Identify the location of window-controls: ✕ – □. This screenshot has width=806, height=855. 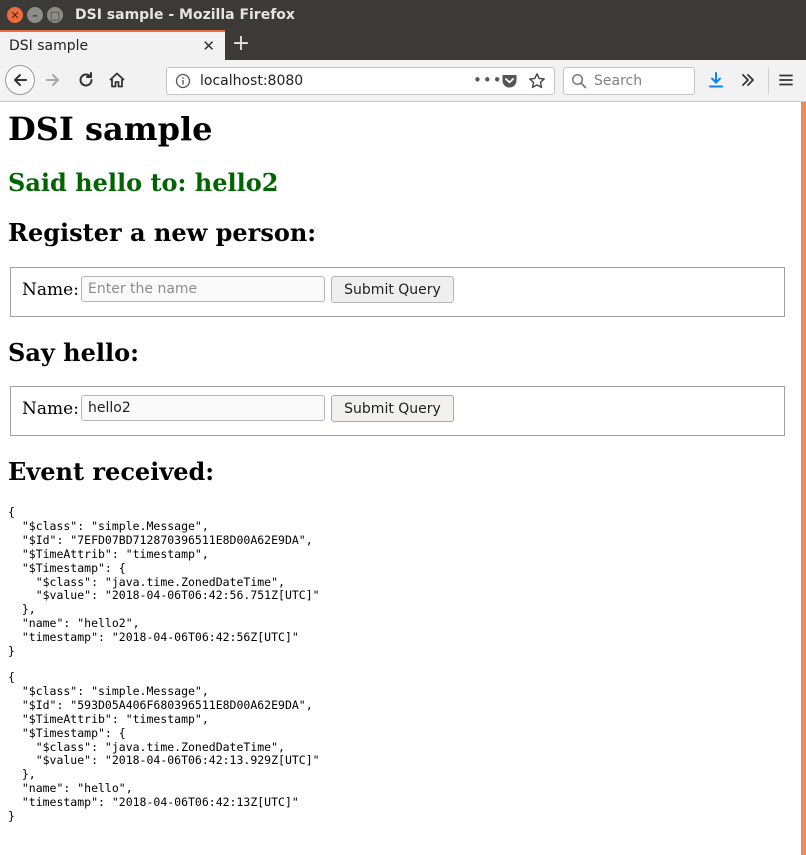
(35, 15).